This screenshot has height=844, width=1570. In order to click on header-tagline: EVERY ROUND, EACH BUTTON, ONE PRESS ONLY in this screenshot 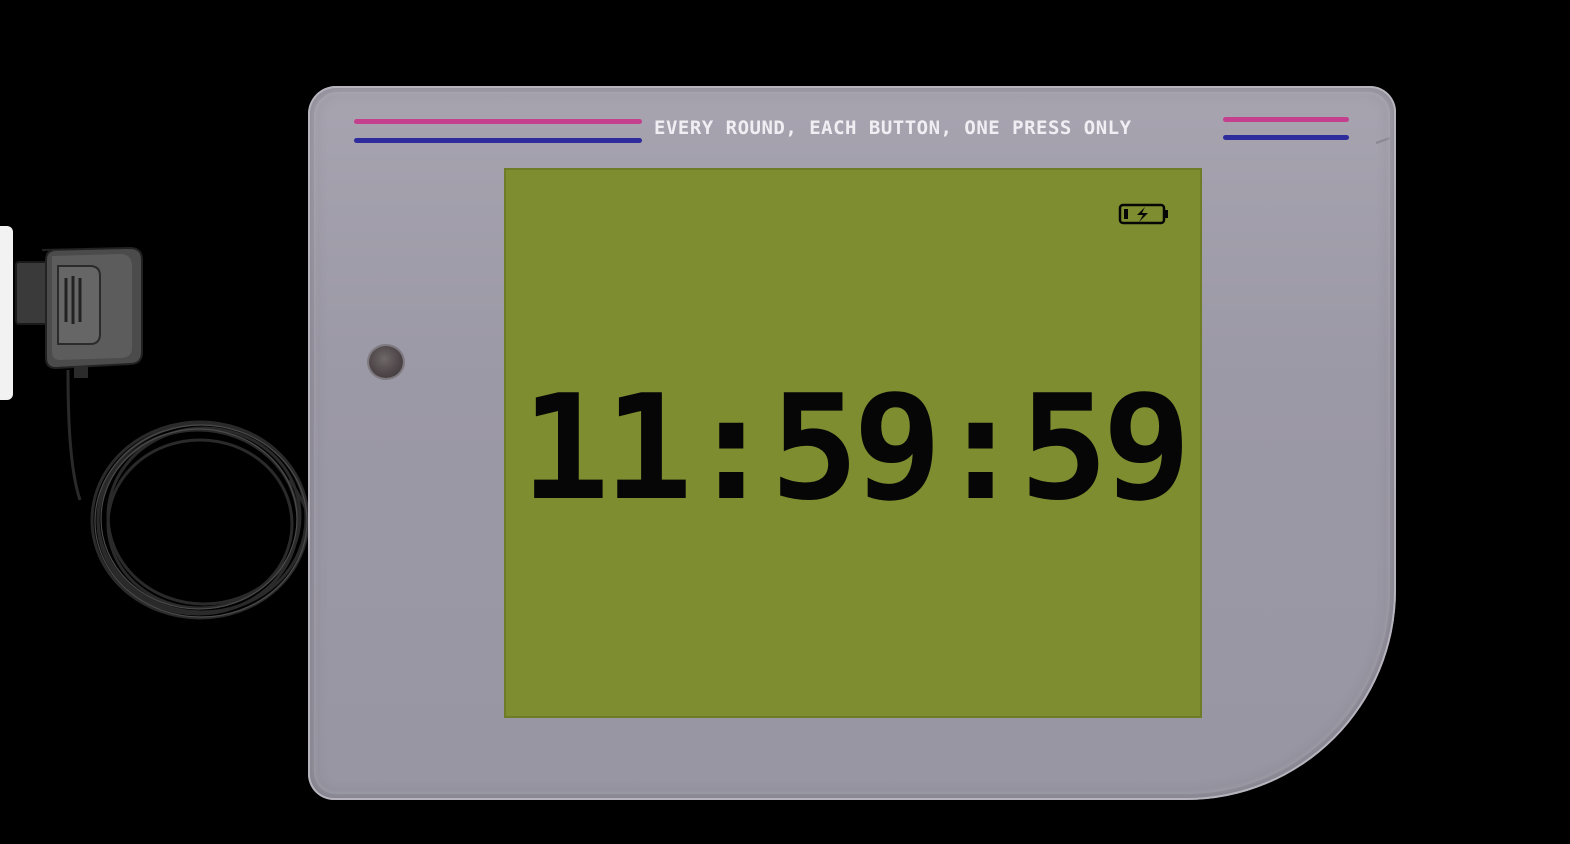, I will do `click(893, 128)`.